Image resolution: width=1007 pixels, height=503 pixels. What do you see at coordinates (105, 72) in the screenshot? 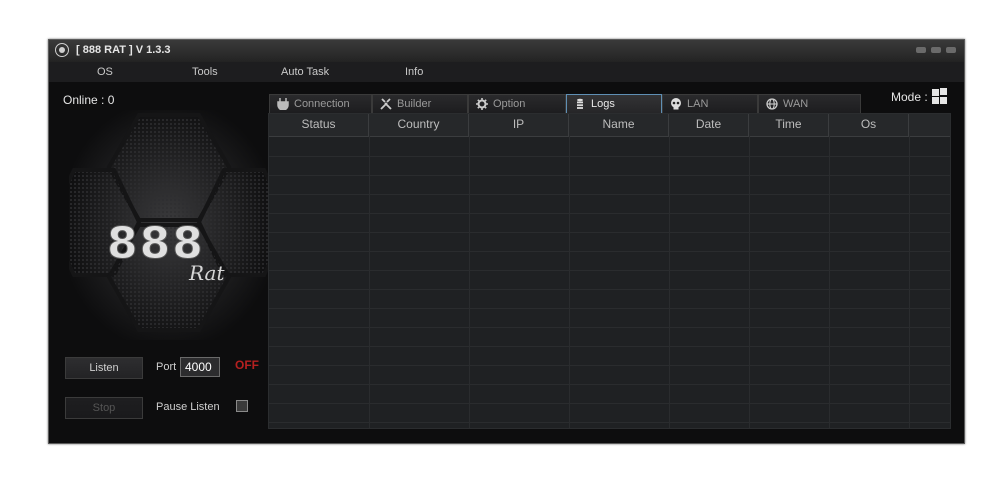
I see `menu-os: OS` at bounding box center [105, 72].